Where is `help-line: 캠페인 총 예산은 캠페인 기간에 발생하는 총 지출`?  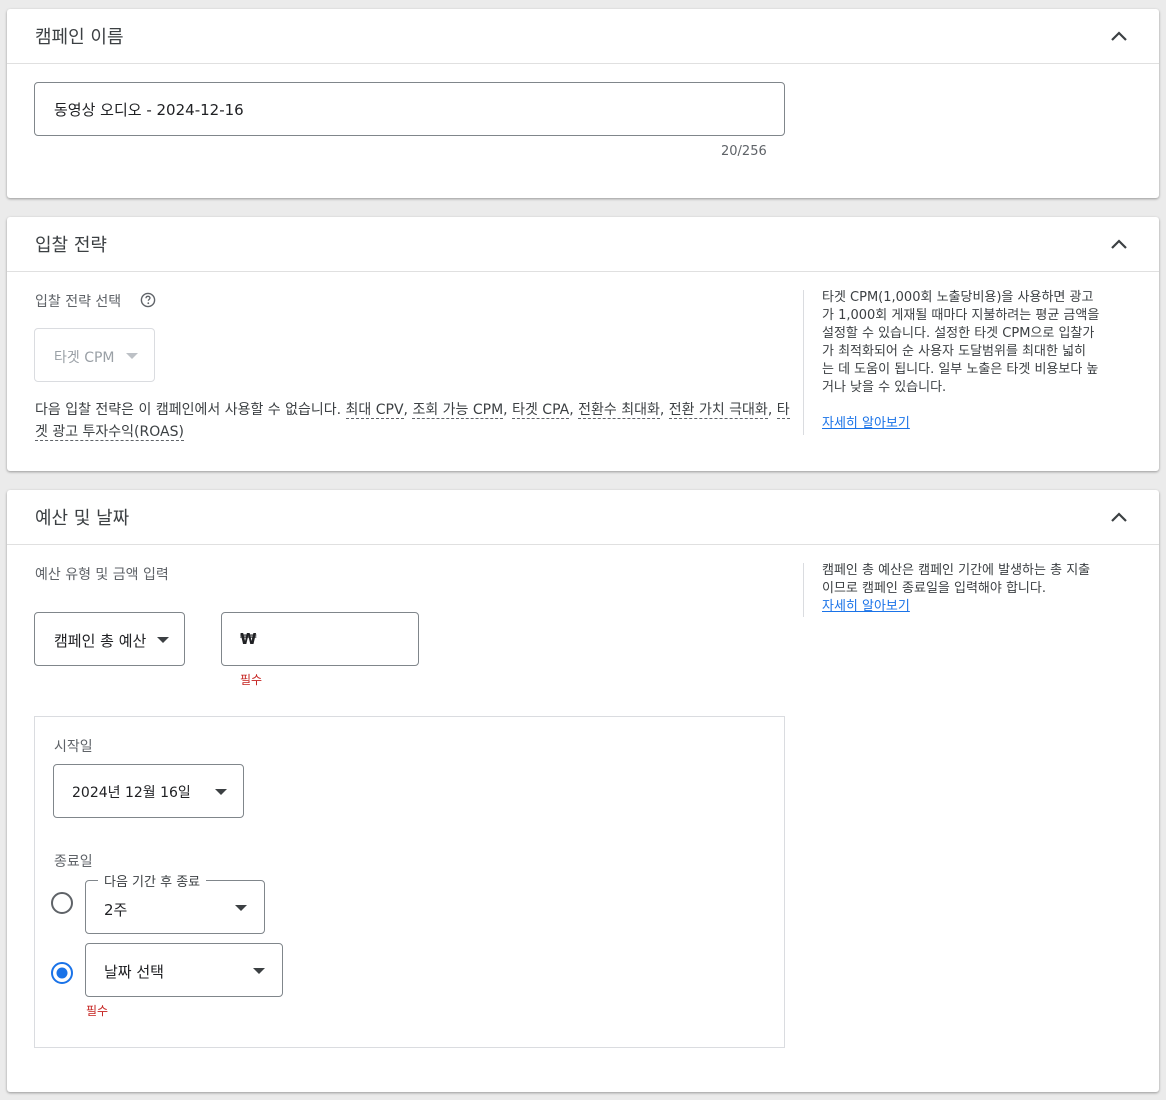 help-line: 캠페인 총 예산은 캠페인 기간에 발생하는 총 지출 is located at coordinates (956, 570).